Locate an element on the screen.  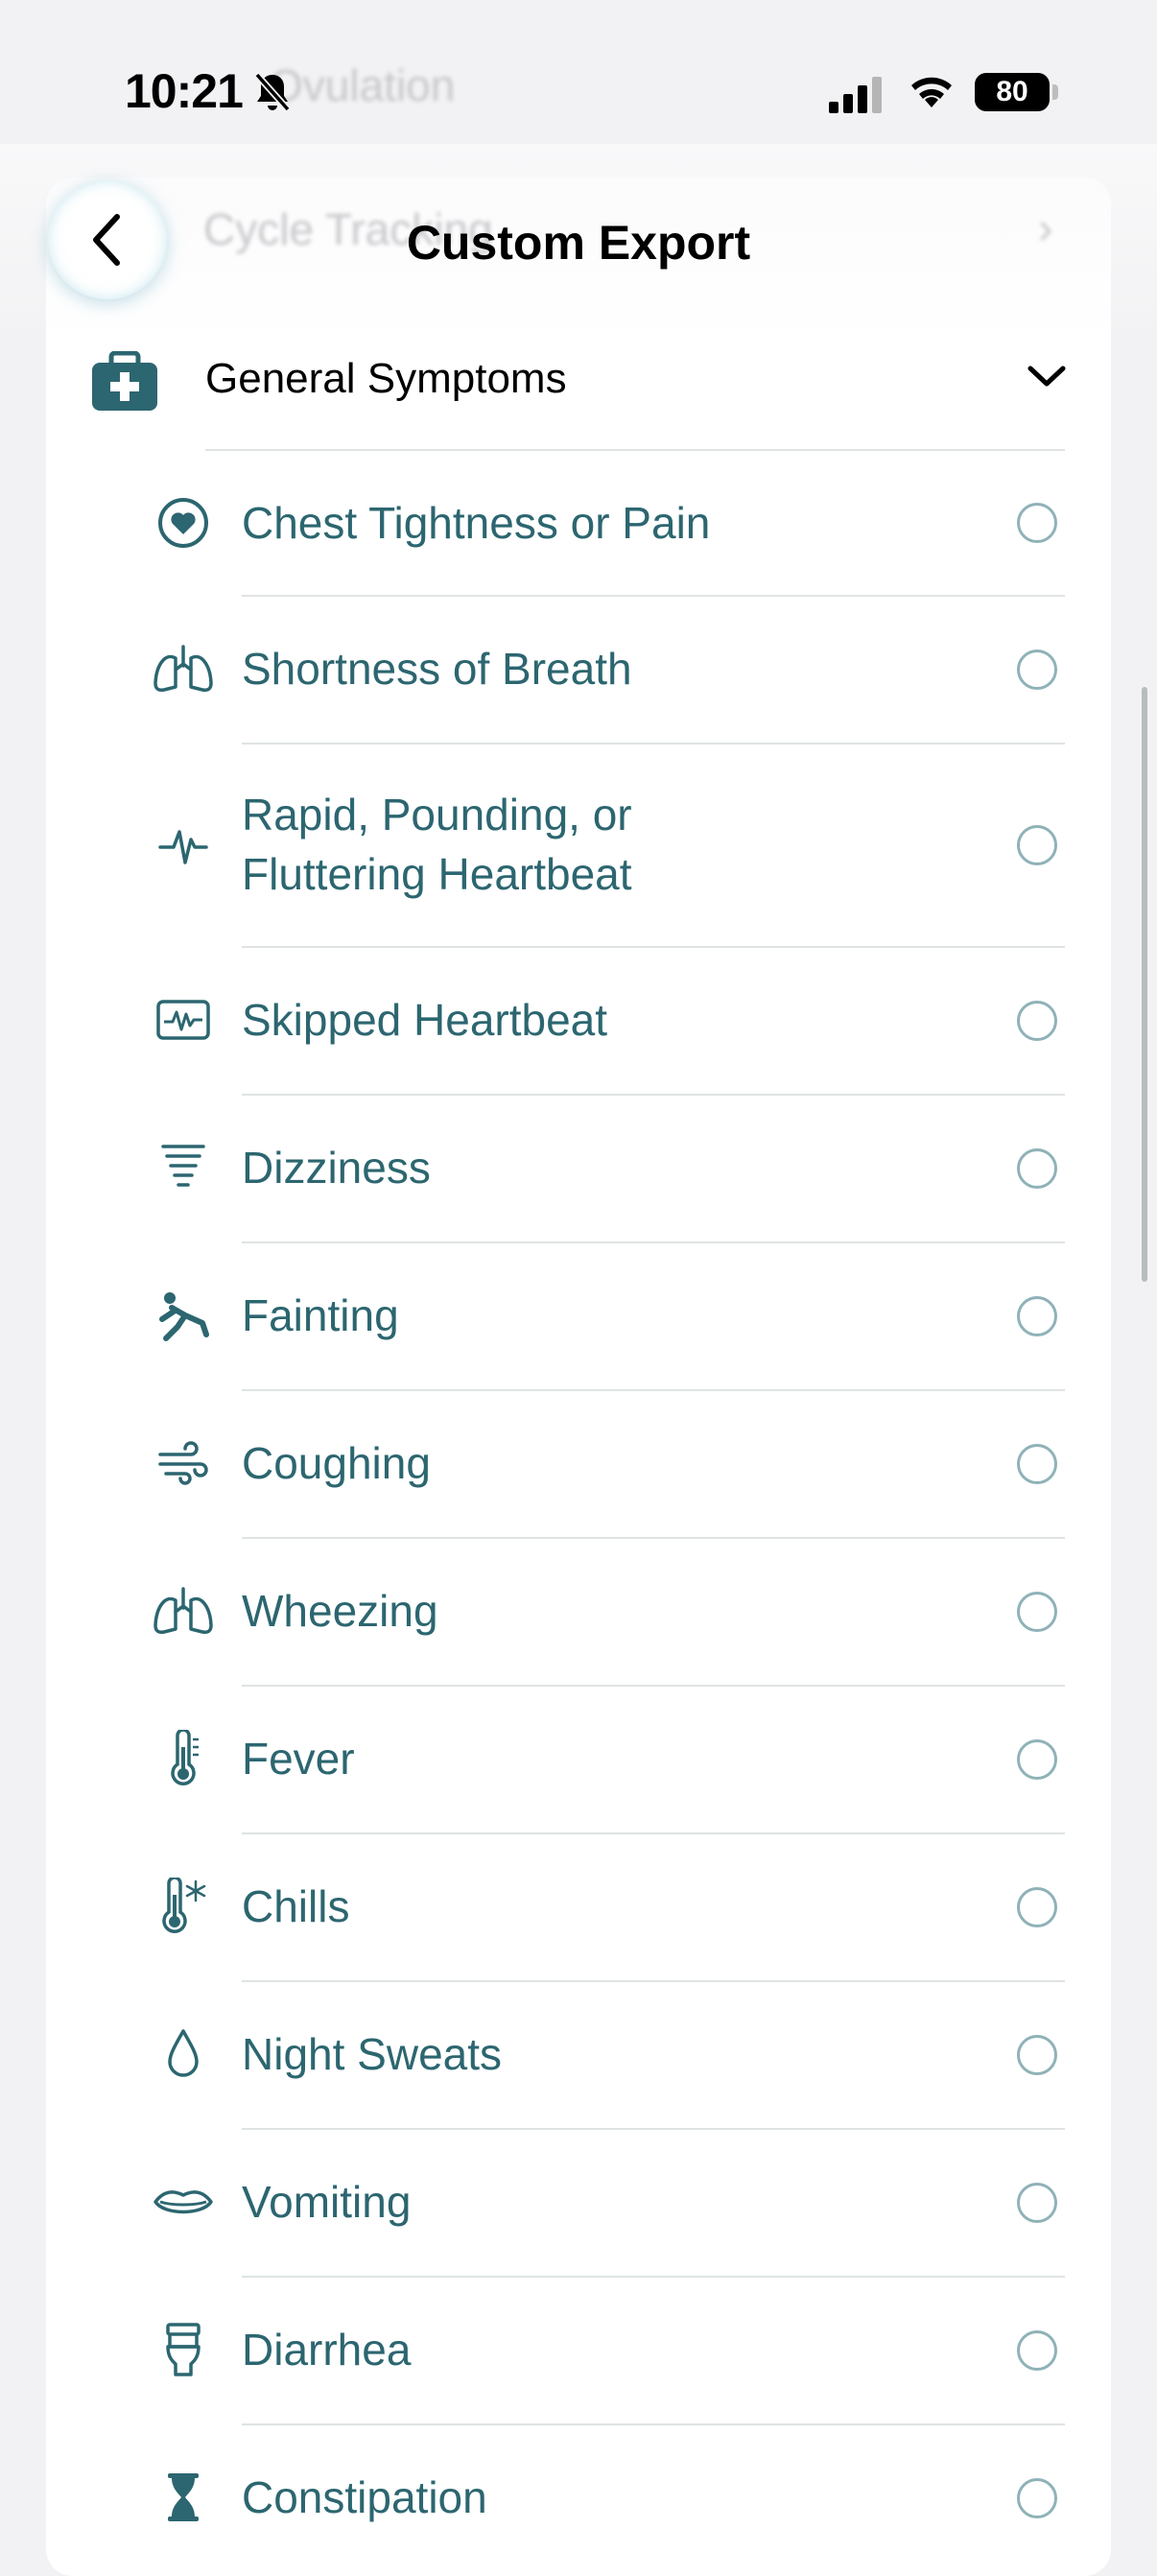
symptom-label: Vomiting is located at coordinates (327, 2202).